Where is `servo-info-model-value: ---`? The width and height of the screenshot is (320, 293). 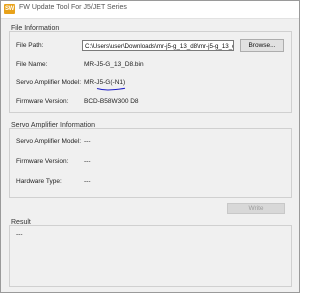 servo-info-model-value: --- is located at coordinates (87, 141).